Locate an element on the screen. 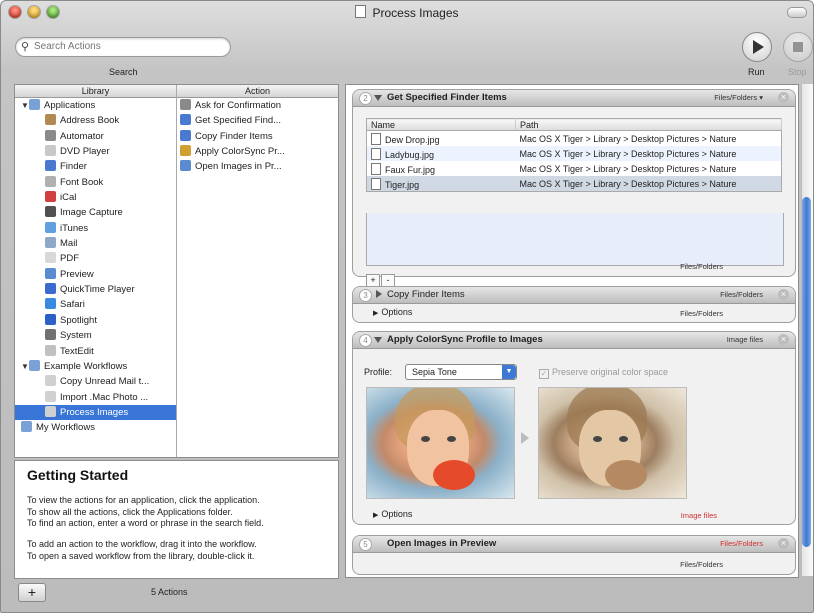 The image size is (814, 613). library-item-label: Image Capture is located at coordinates (91, 213).